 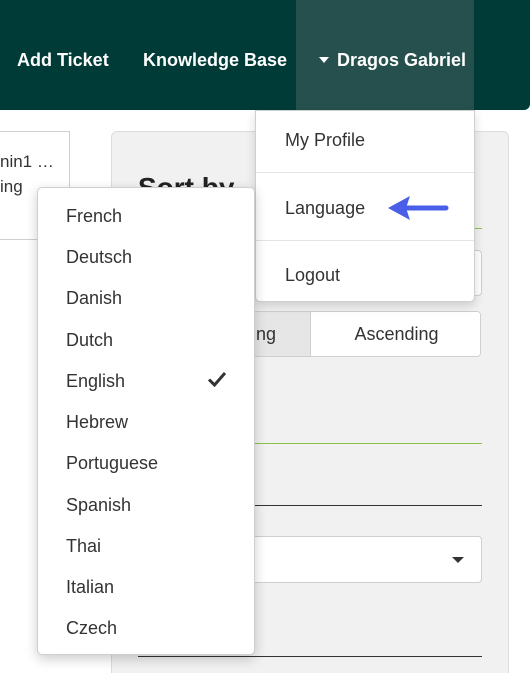 I want to click on user-name: Dragos Gabriel, so click(x=402, y=60).